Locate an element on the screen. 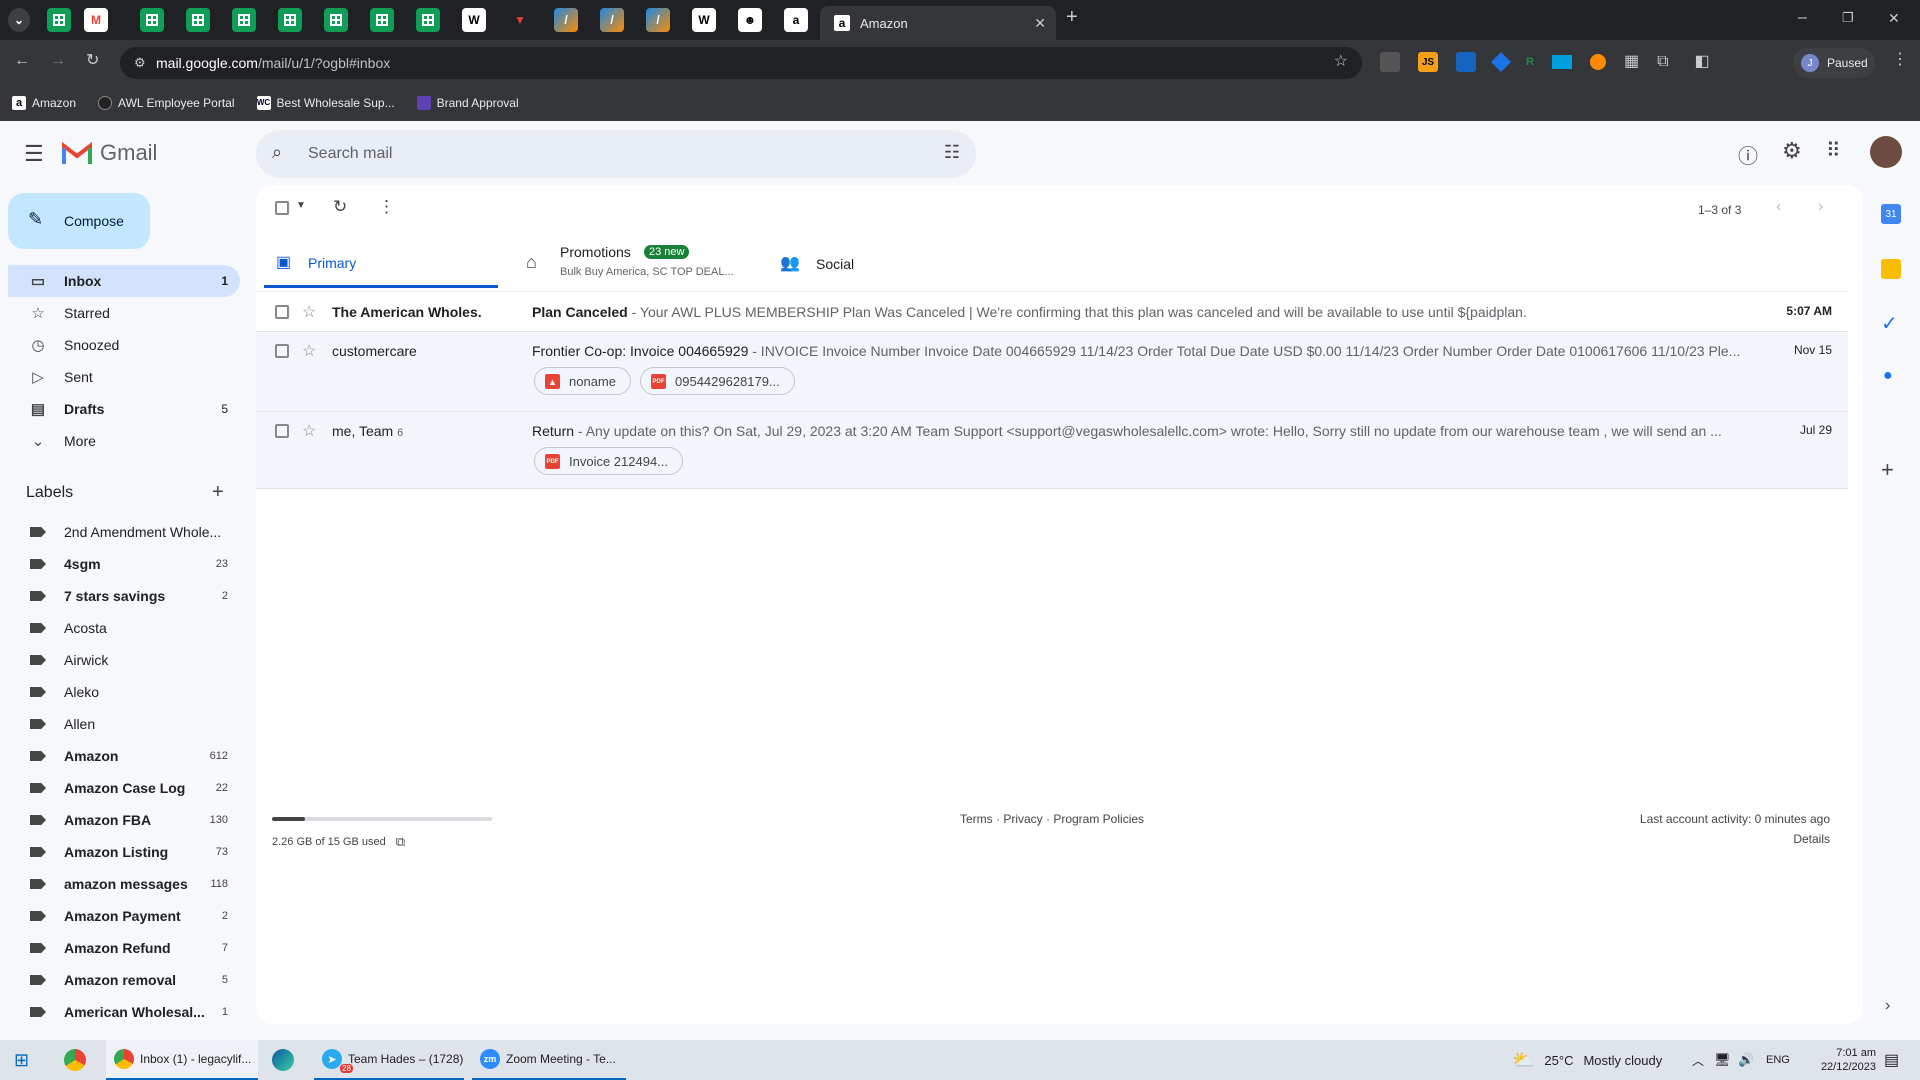 The height and width of the screenshot is (1080, 1920). label-item: Amazon Listing 73 is located at coordinates (124, 852).